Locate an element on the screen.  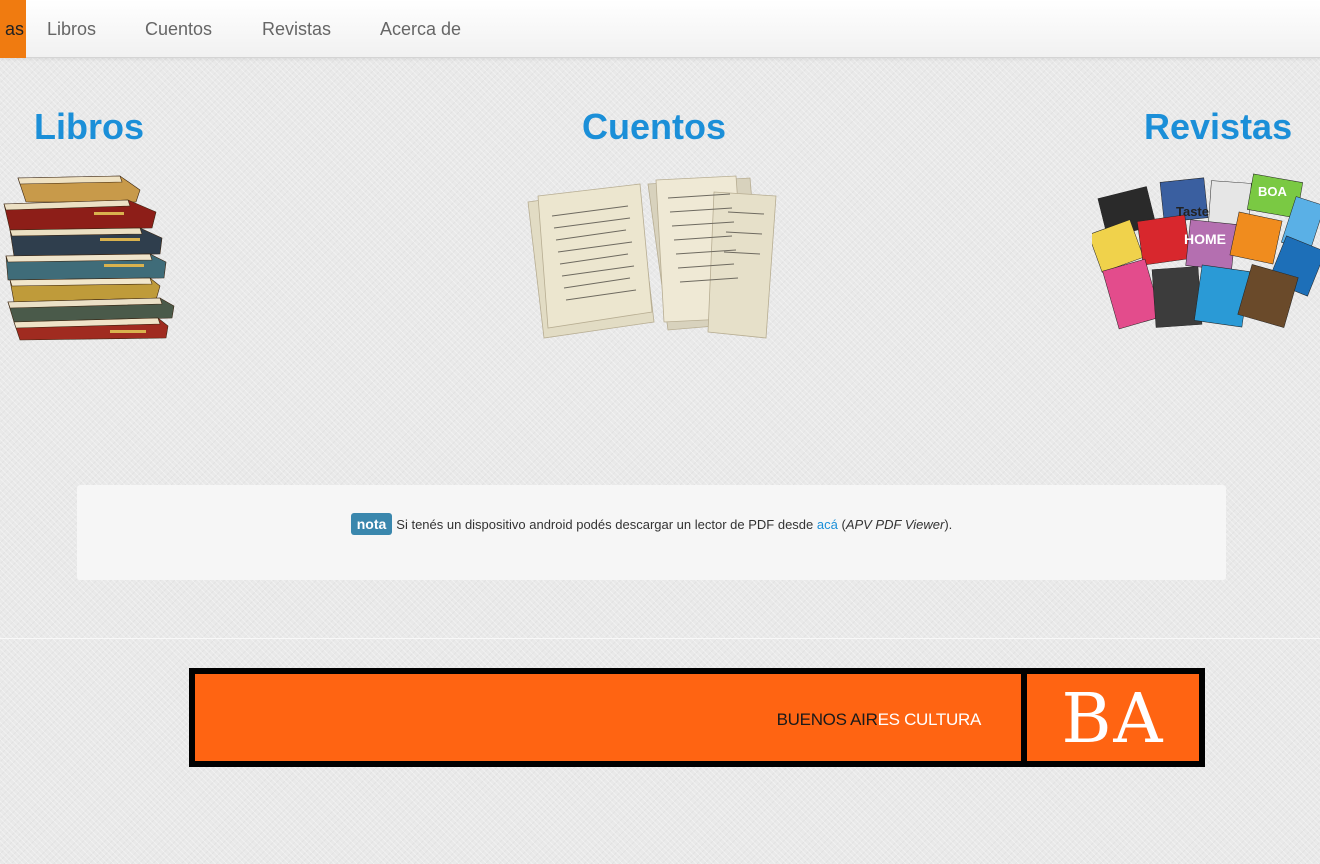
nav-link-cuentos: Cuentos is located at coordinates (178, 29).